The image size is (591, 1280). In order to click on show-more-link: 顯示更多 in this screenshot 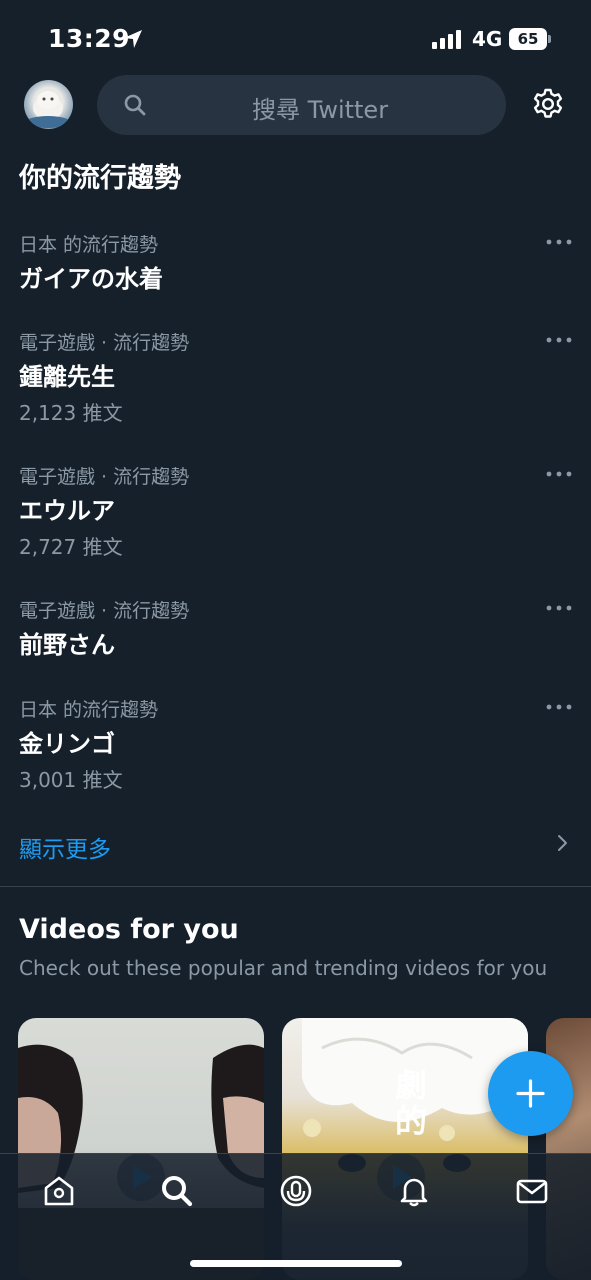, I will do `click(295, 845)`.